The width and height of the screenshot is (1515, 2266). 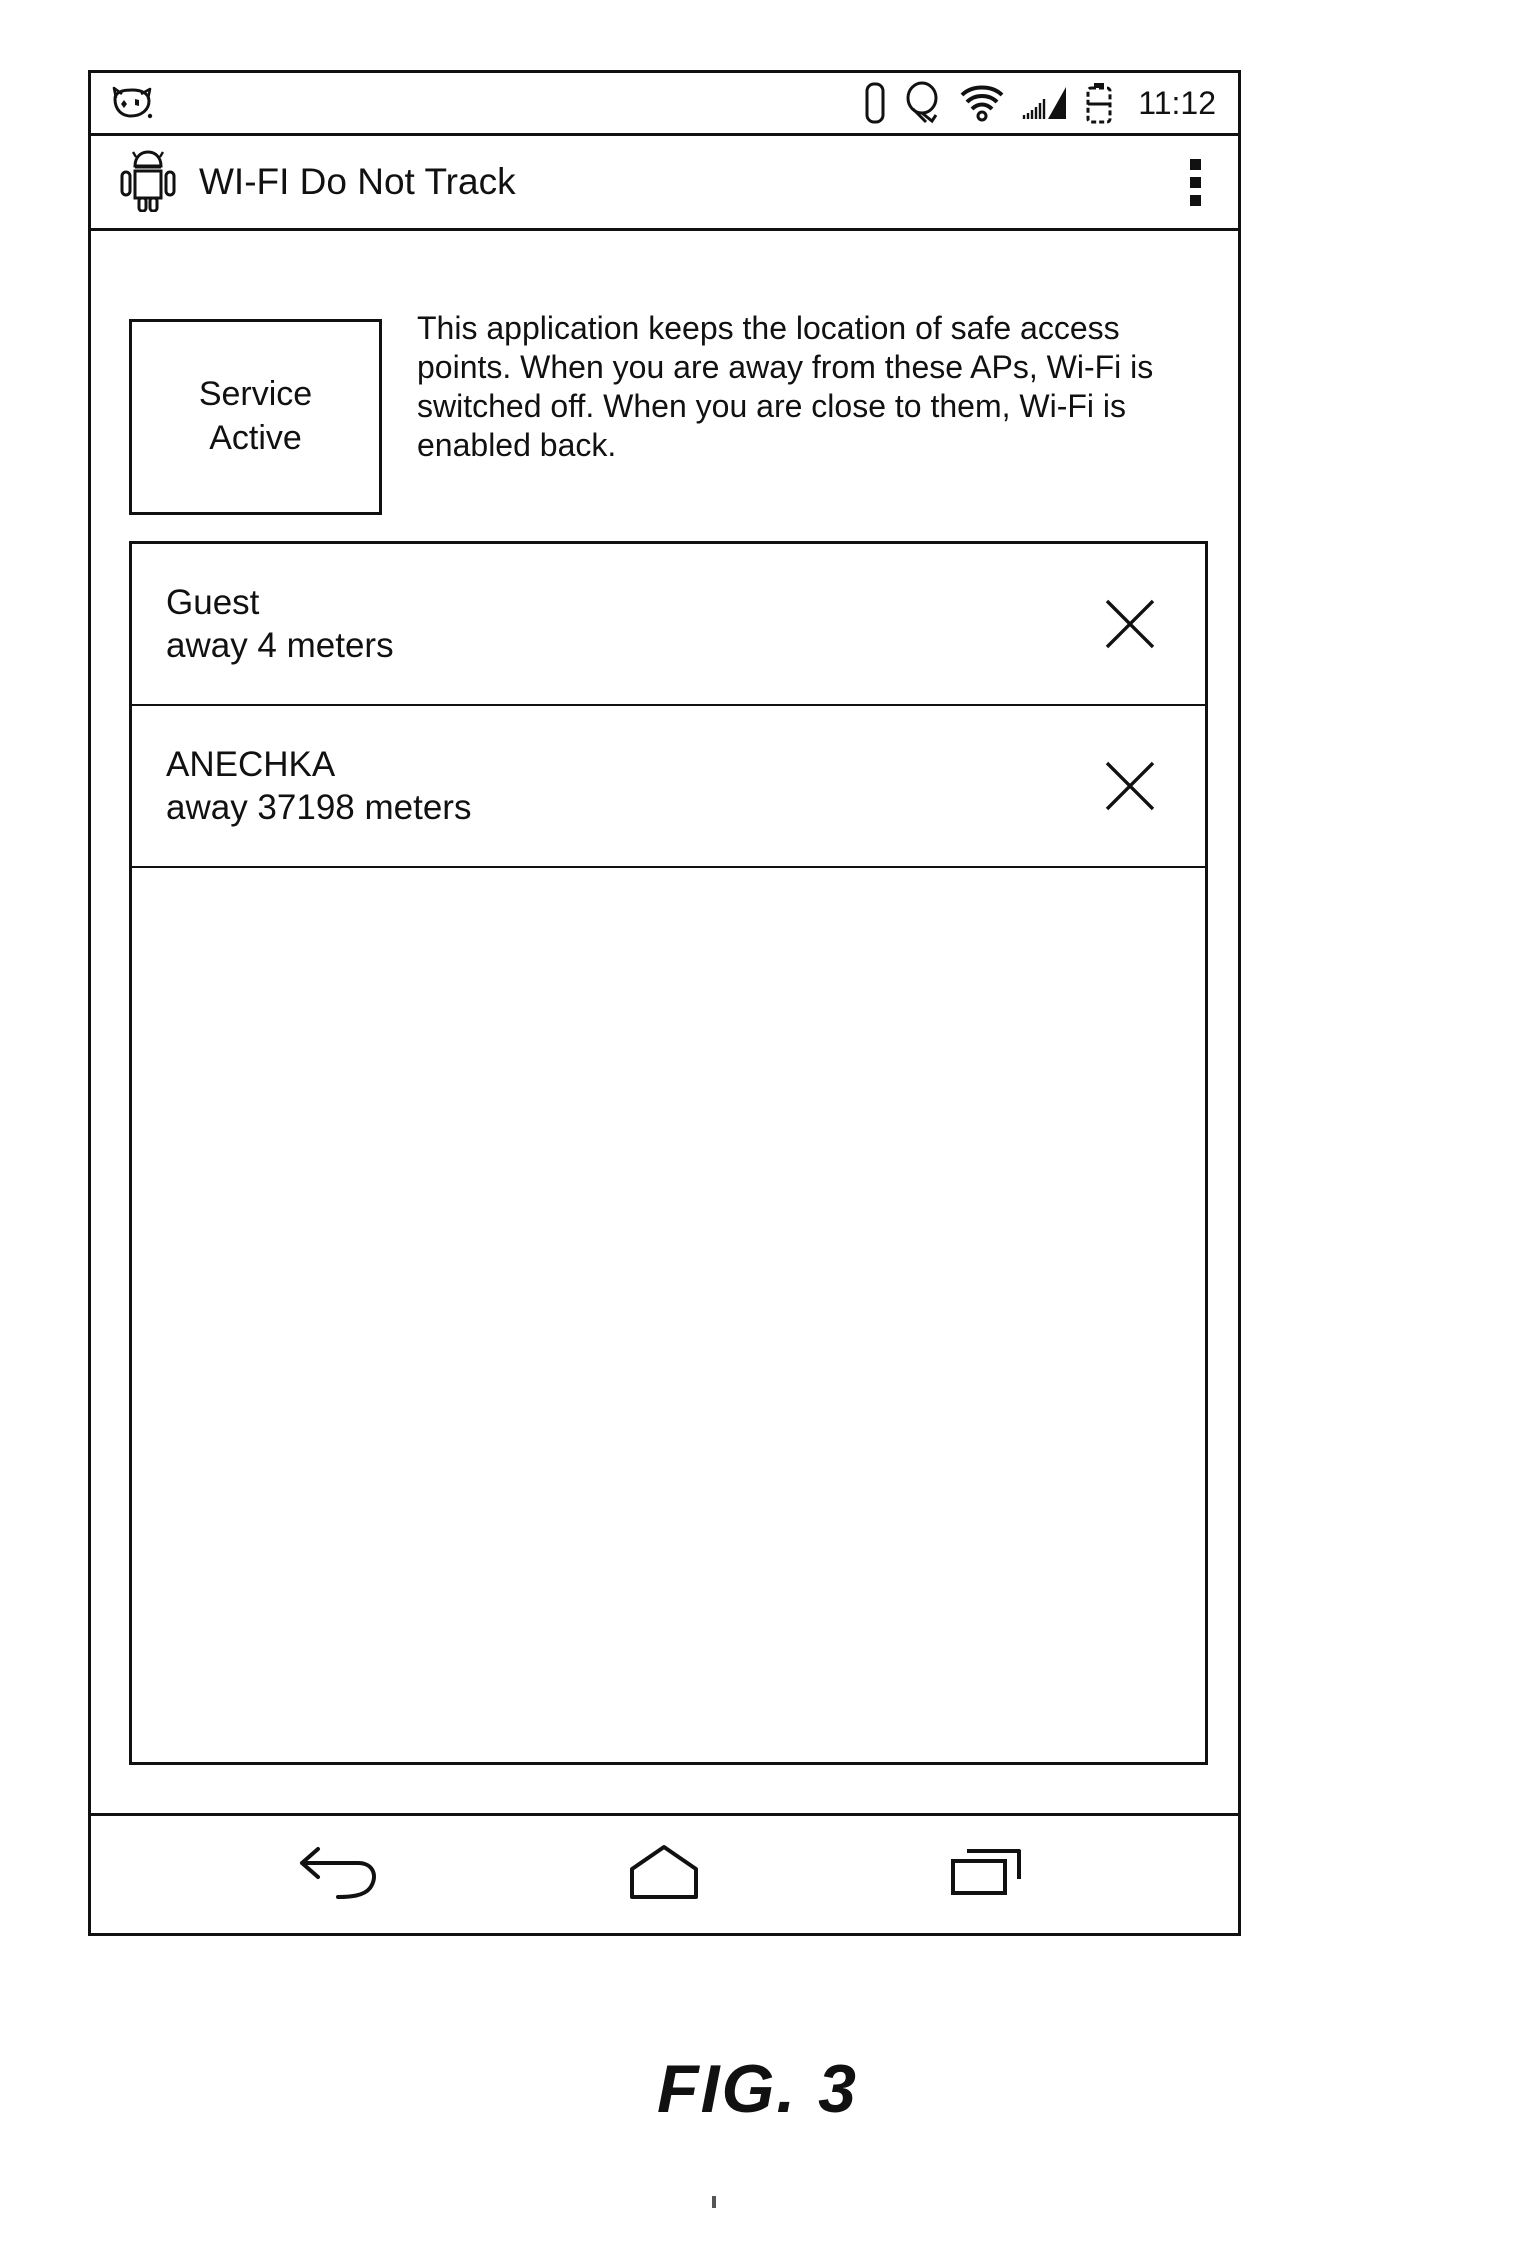 What do you see at coordinates (255, 394) in the screenshot?
I see `service-status-line1: Service` at bounding box center [255, 394].